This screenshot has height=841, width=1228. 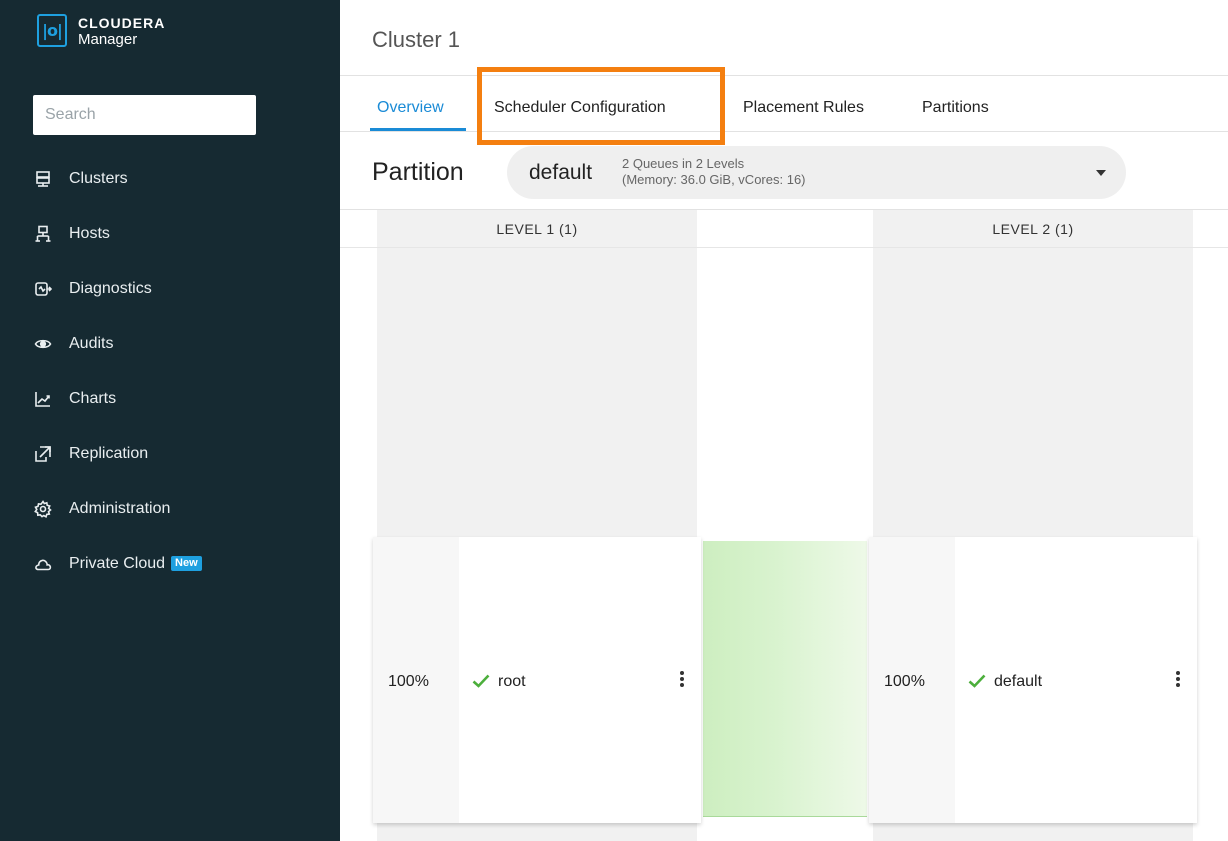 I want to click on sidebar-item-diagnostics: Diagnostics, so click(x=183, y=288).